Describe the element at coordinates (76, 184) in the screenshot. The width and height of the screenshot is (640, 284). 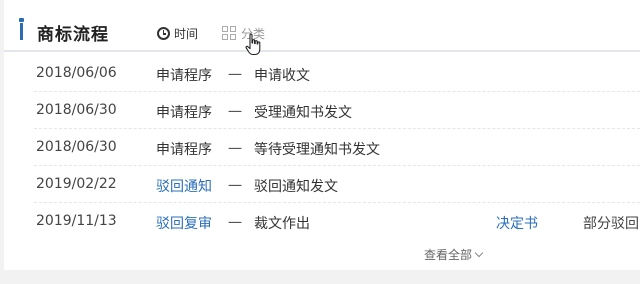
I see `row-date: 2019/02/22` at that location.